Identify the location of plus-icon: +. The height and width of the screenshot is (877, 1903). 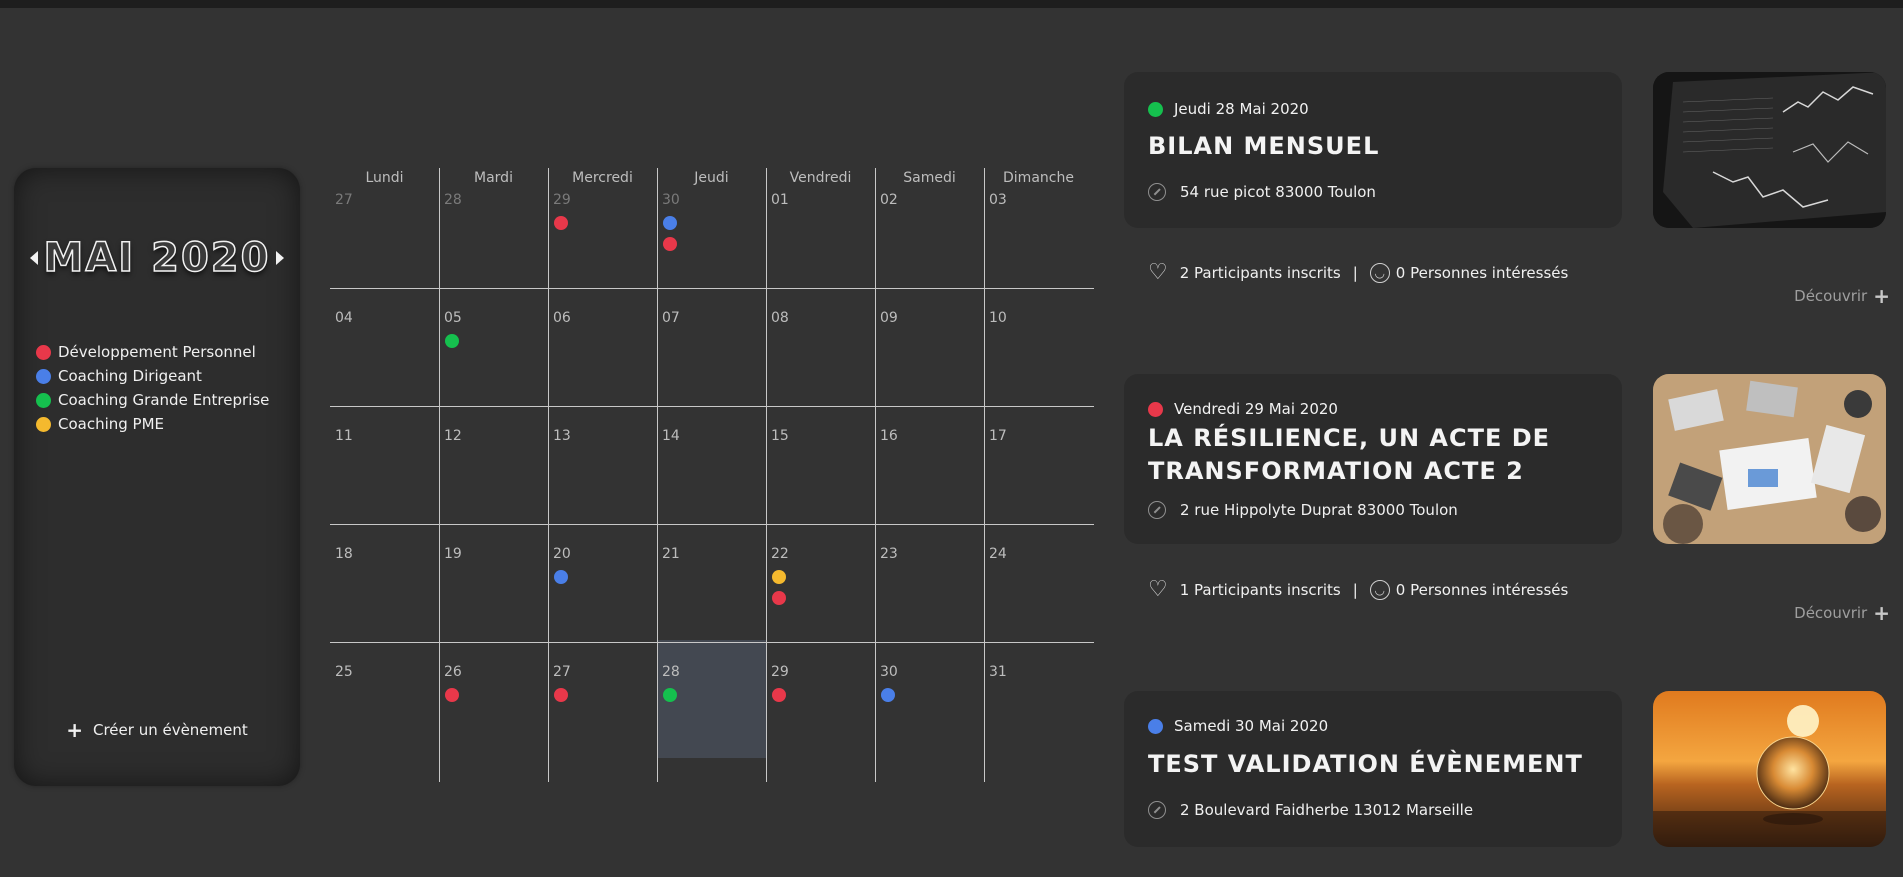
(1881, 613).